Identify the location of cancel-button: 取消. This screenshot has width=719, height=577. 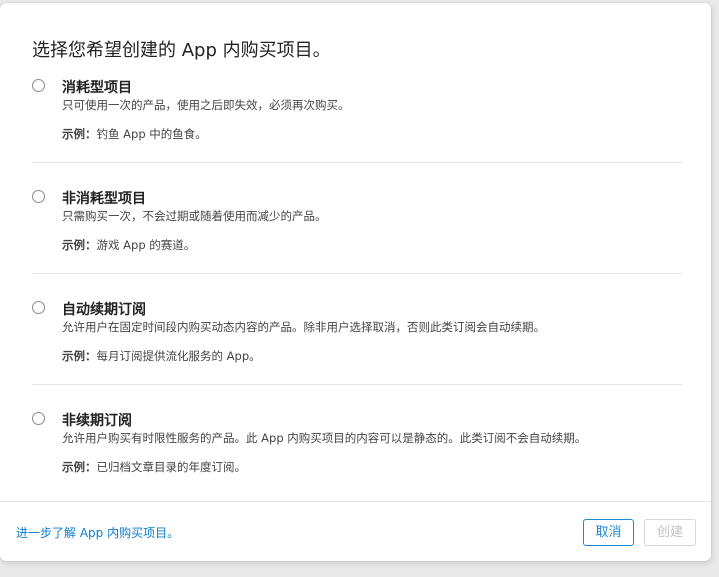
(608, 532).